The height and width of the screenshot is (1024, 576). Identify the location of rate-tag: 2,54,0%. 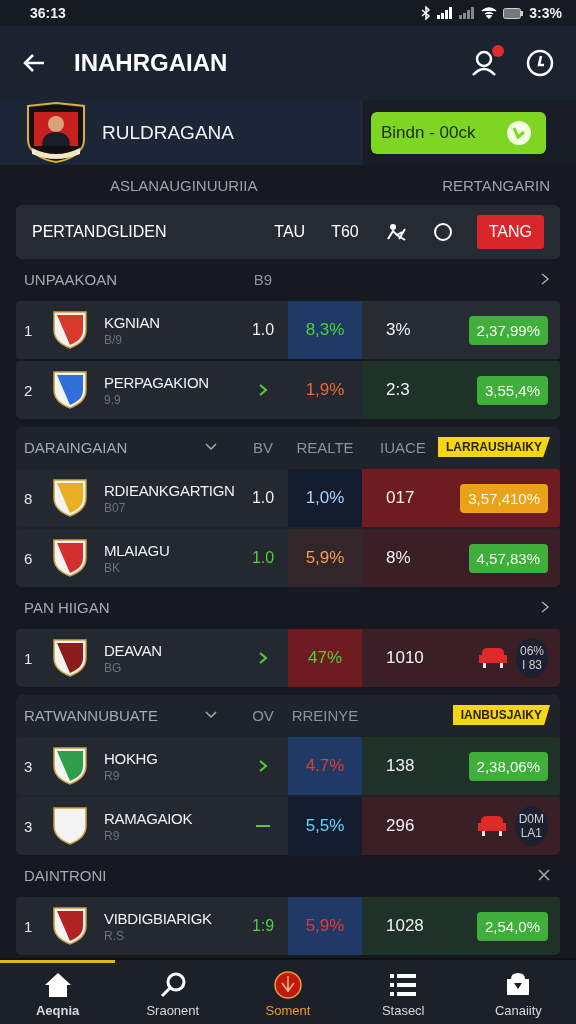
(512, 926).